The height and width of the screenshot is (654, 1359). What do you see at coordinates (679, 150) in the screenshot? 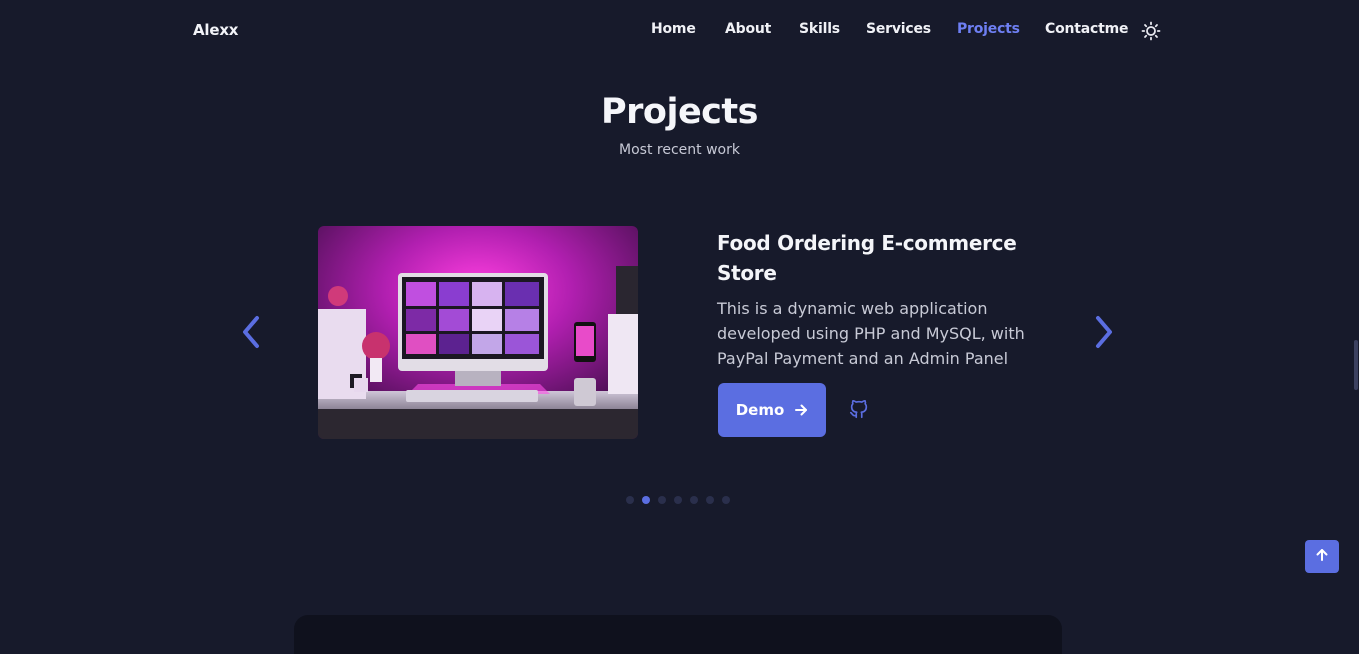
I see `section-subtitle: Most recent work` at bounding box center [679, 150].